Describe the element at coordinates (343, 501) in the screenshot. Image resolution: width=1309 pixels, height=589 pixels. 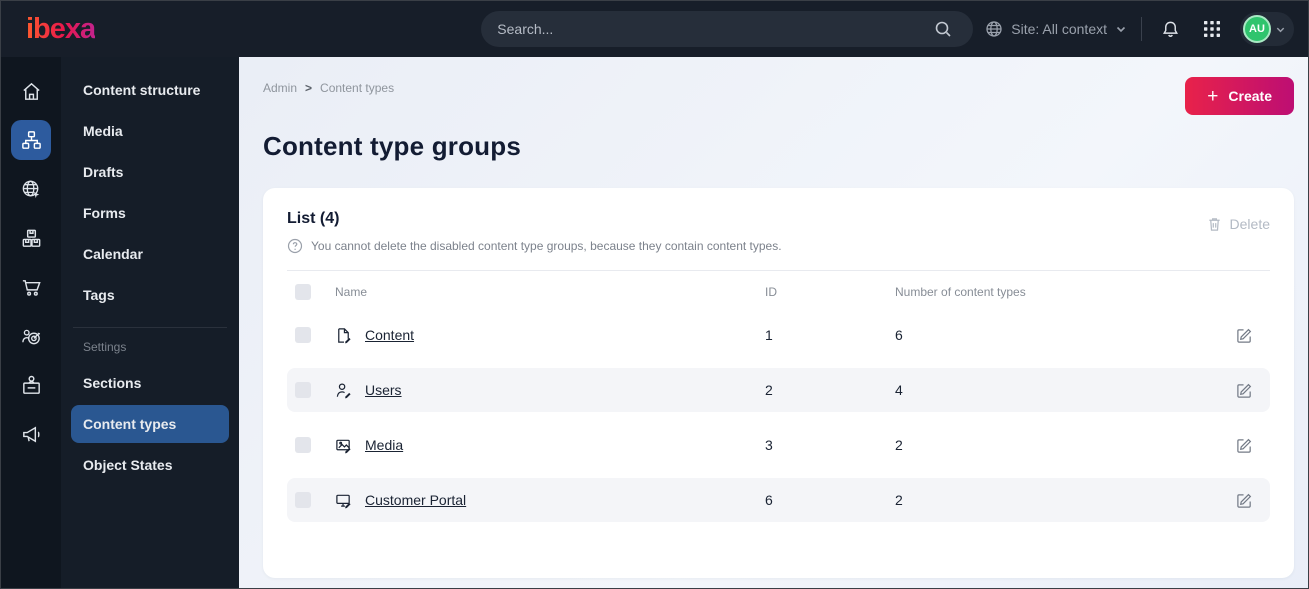
I see `screen-edit-icon` at that location.